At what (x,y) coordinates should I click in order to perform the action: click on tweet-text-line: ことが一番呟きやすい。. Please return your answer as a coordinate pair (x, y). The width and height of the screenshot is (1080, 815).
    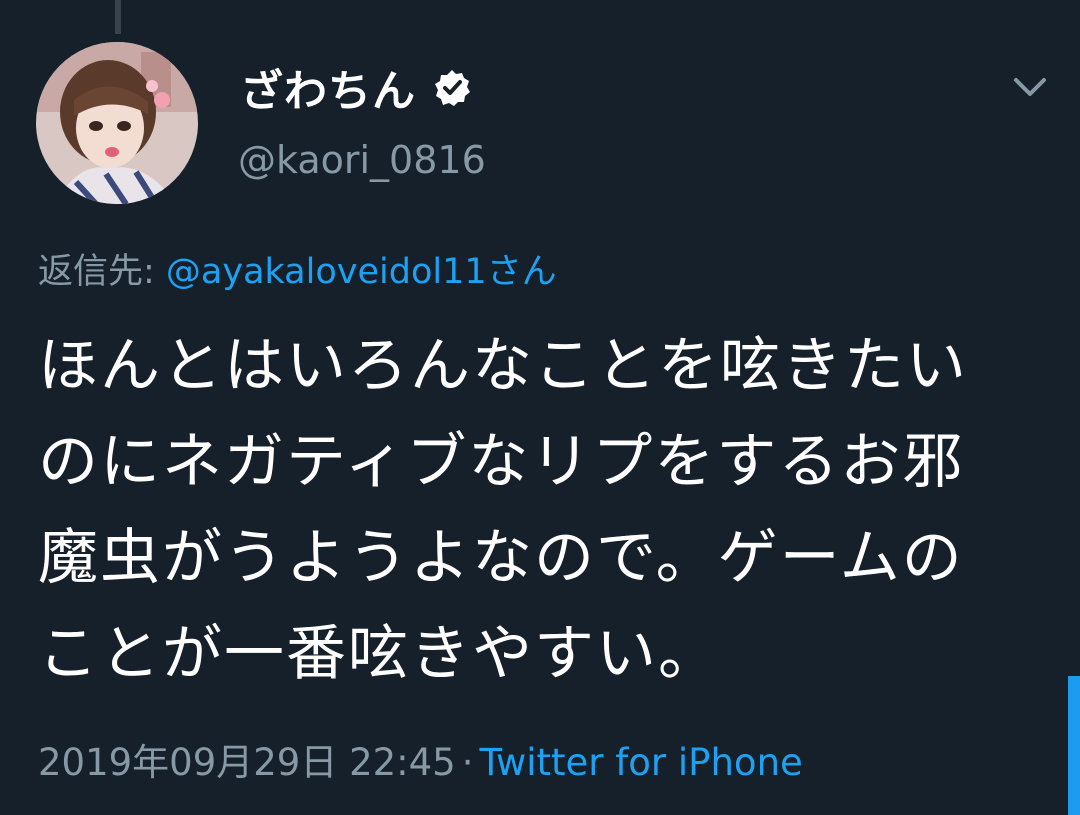
    Looking at the image, I should click on (379, 654).